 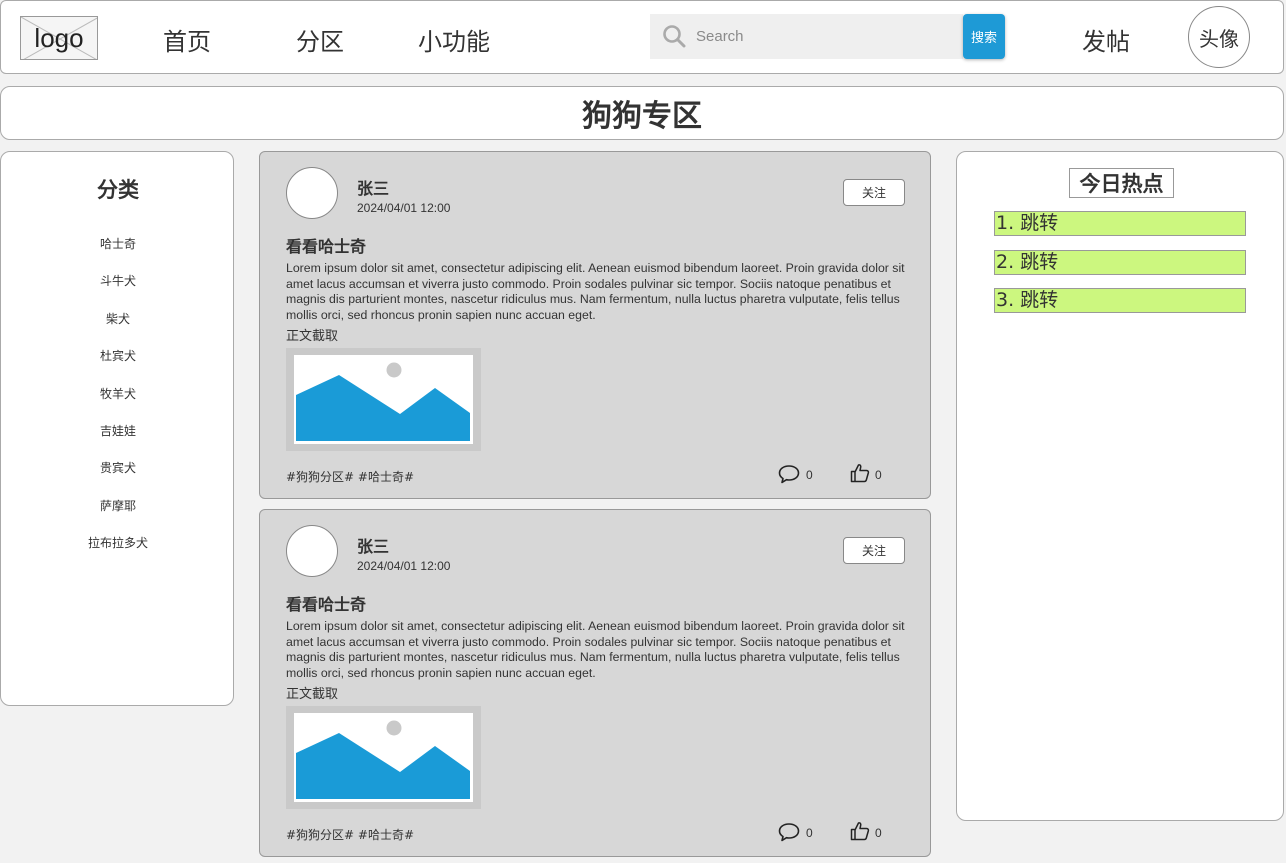 I want to click on new-post-link: 发帖, so click(x=1106, y=39).